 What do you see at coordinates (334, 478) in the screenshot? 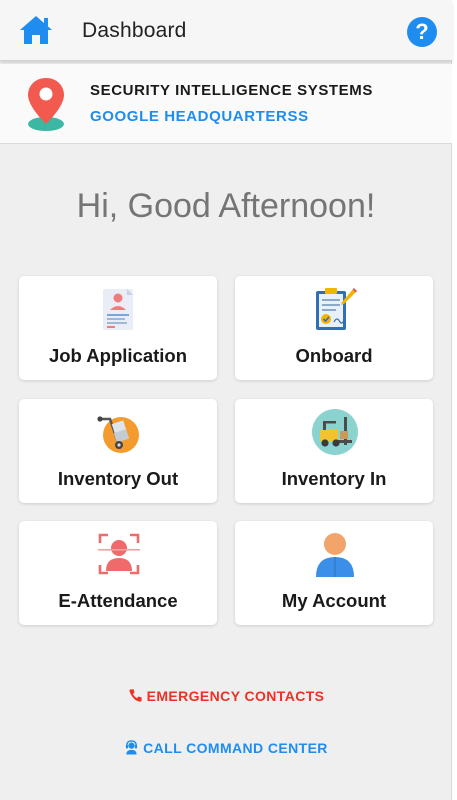
I see `tile-label: Inventory In` at bounding box center [334, 478].